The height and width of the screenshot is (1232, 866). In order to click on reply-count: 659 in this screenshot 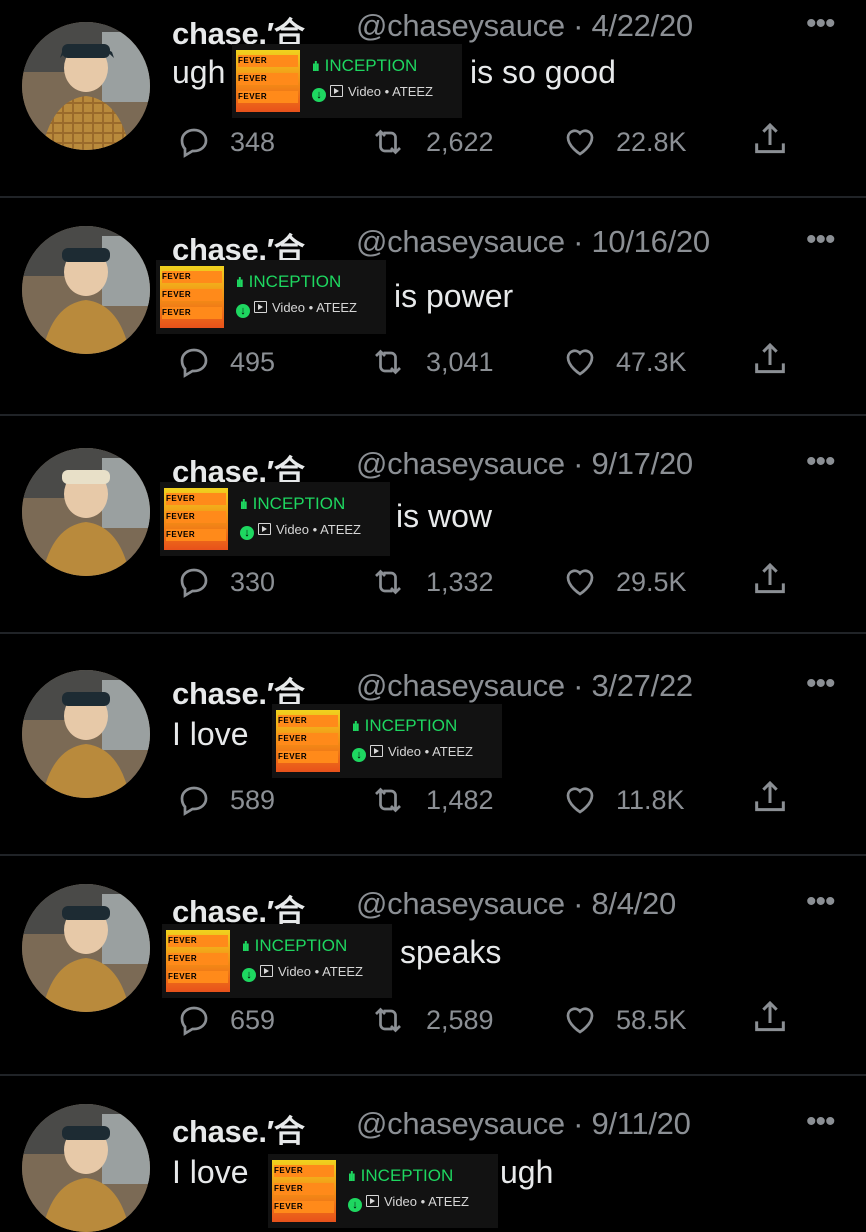, I will do `click(253, 1019)`.